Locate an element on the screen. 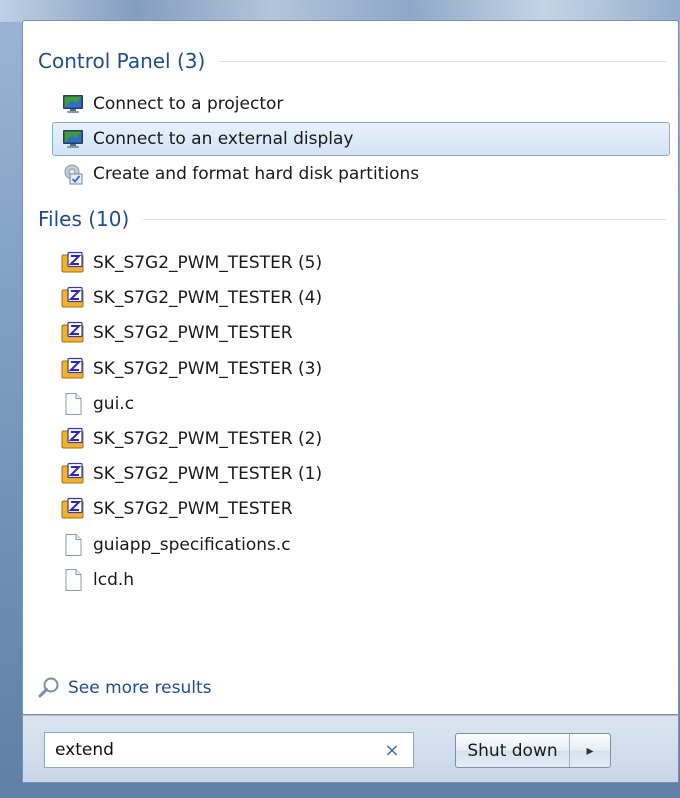 The image size is (680, 798). file-result-label: gui.c is located at coordinates (114, 404).